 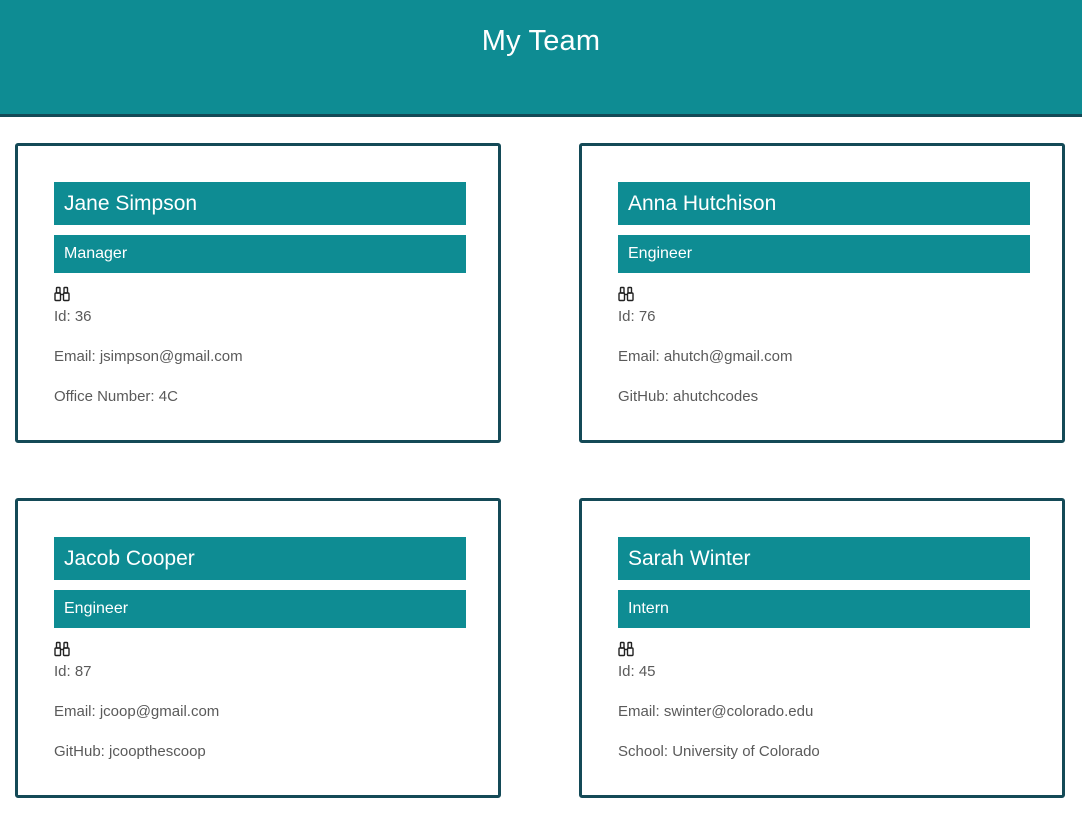 What do you see at coordinates (260, 254) in the screenshot?
I see `employee-role: Manager` at bounding box center [260, 254].